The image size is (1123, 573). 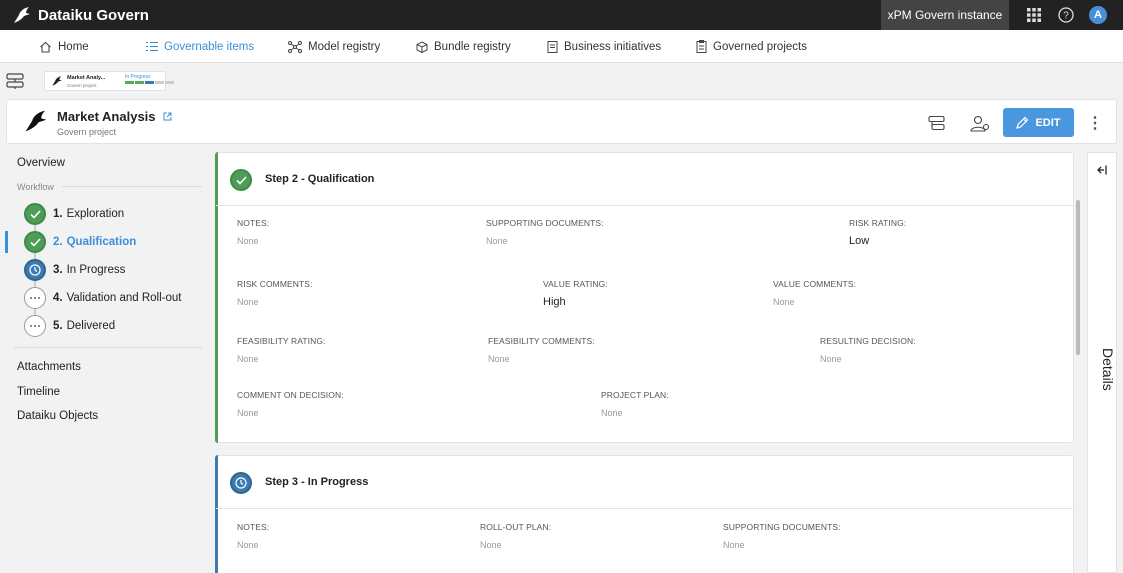 What do you see at coordinates (106, 116) in the screenshot?
I see `page-title: Market Analysis` at bounding box center [106, 116].